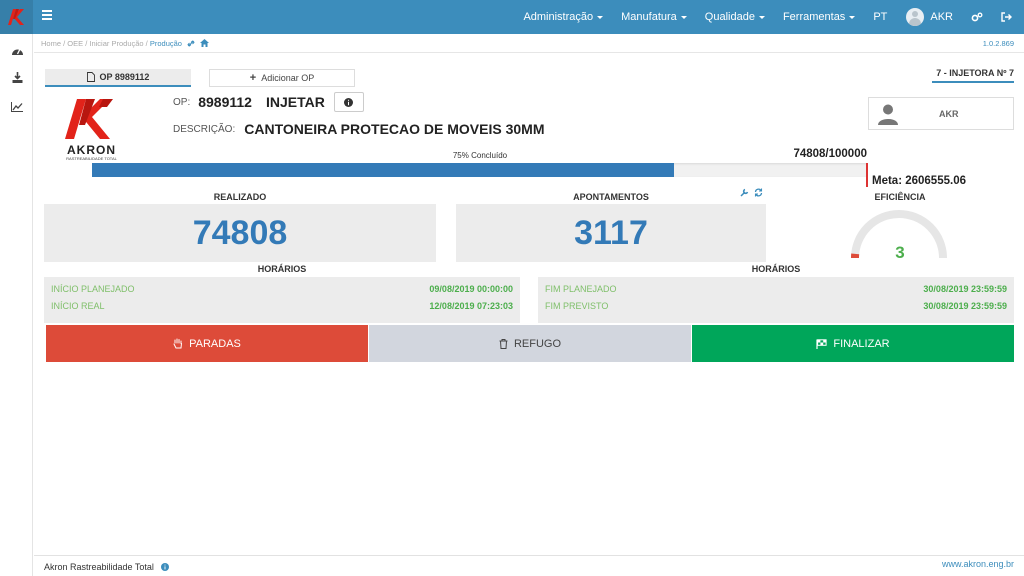  Describe the element at coordinates (178, 343) in the screenshot. I see `hand-stop-icon` at that location.